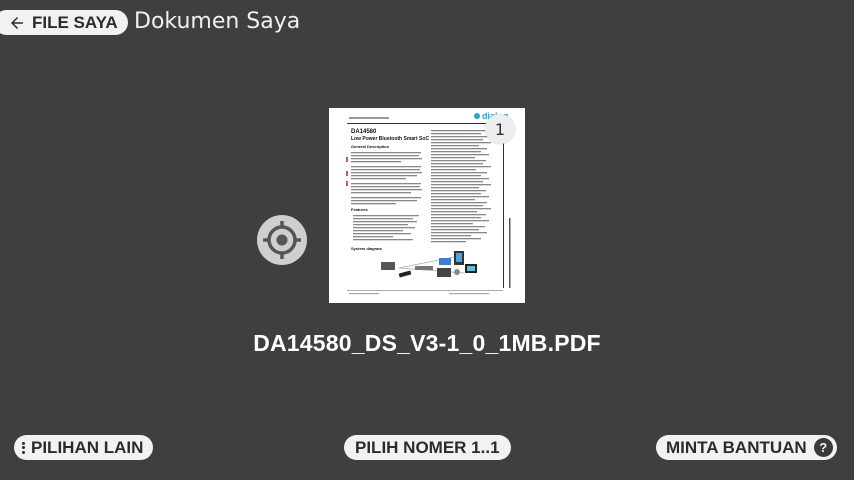 Image resolution: width=854 pixels, height=480 pixels. Describe the element at coordinates (390, 139) in the screenshot. I see `thumb-subtitle: Low Power Bluetooth Smart SoC` at that location.